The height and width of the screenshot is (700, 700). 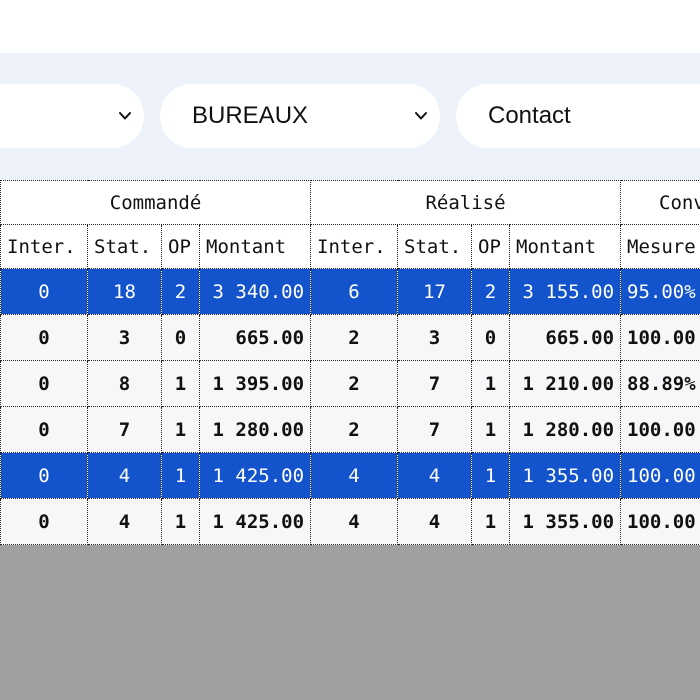 I want to click on cell-real-montant: 665.00, so click(x=565, y=337).